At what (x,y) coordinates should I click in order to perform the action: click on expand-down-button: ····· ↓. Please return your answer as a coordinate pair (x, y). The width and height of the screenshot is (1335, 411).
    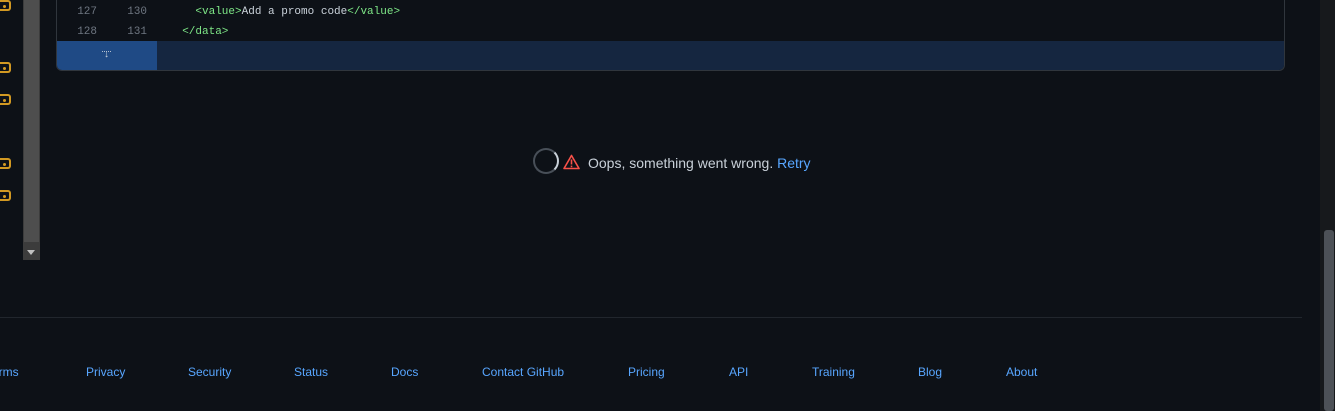
    Looking at the image, I should click on (107, 55).